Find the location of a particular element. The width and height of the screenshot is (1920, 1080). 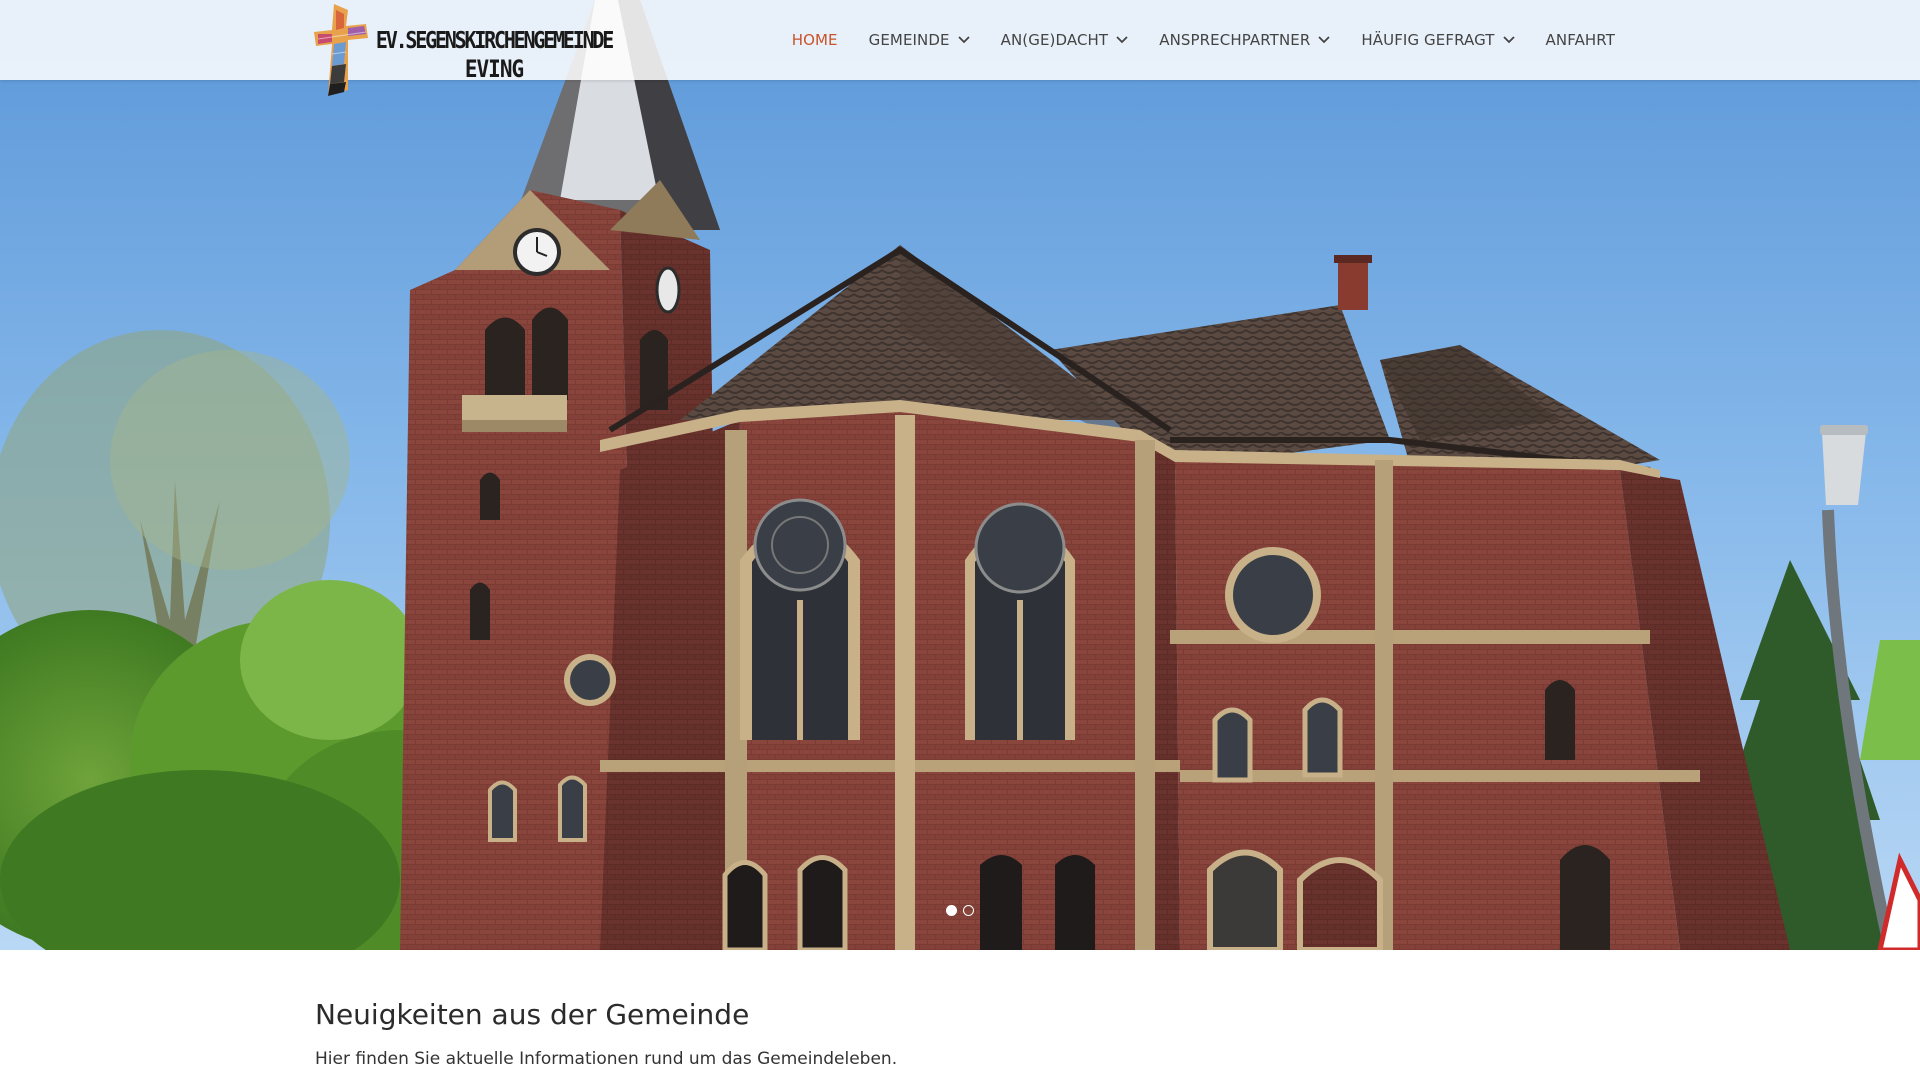

nav-item-label: AN(GE)DACHT is located at coordinates (1054, 40).